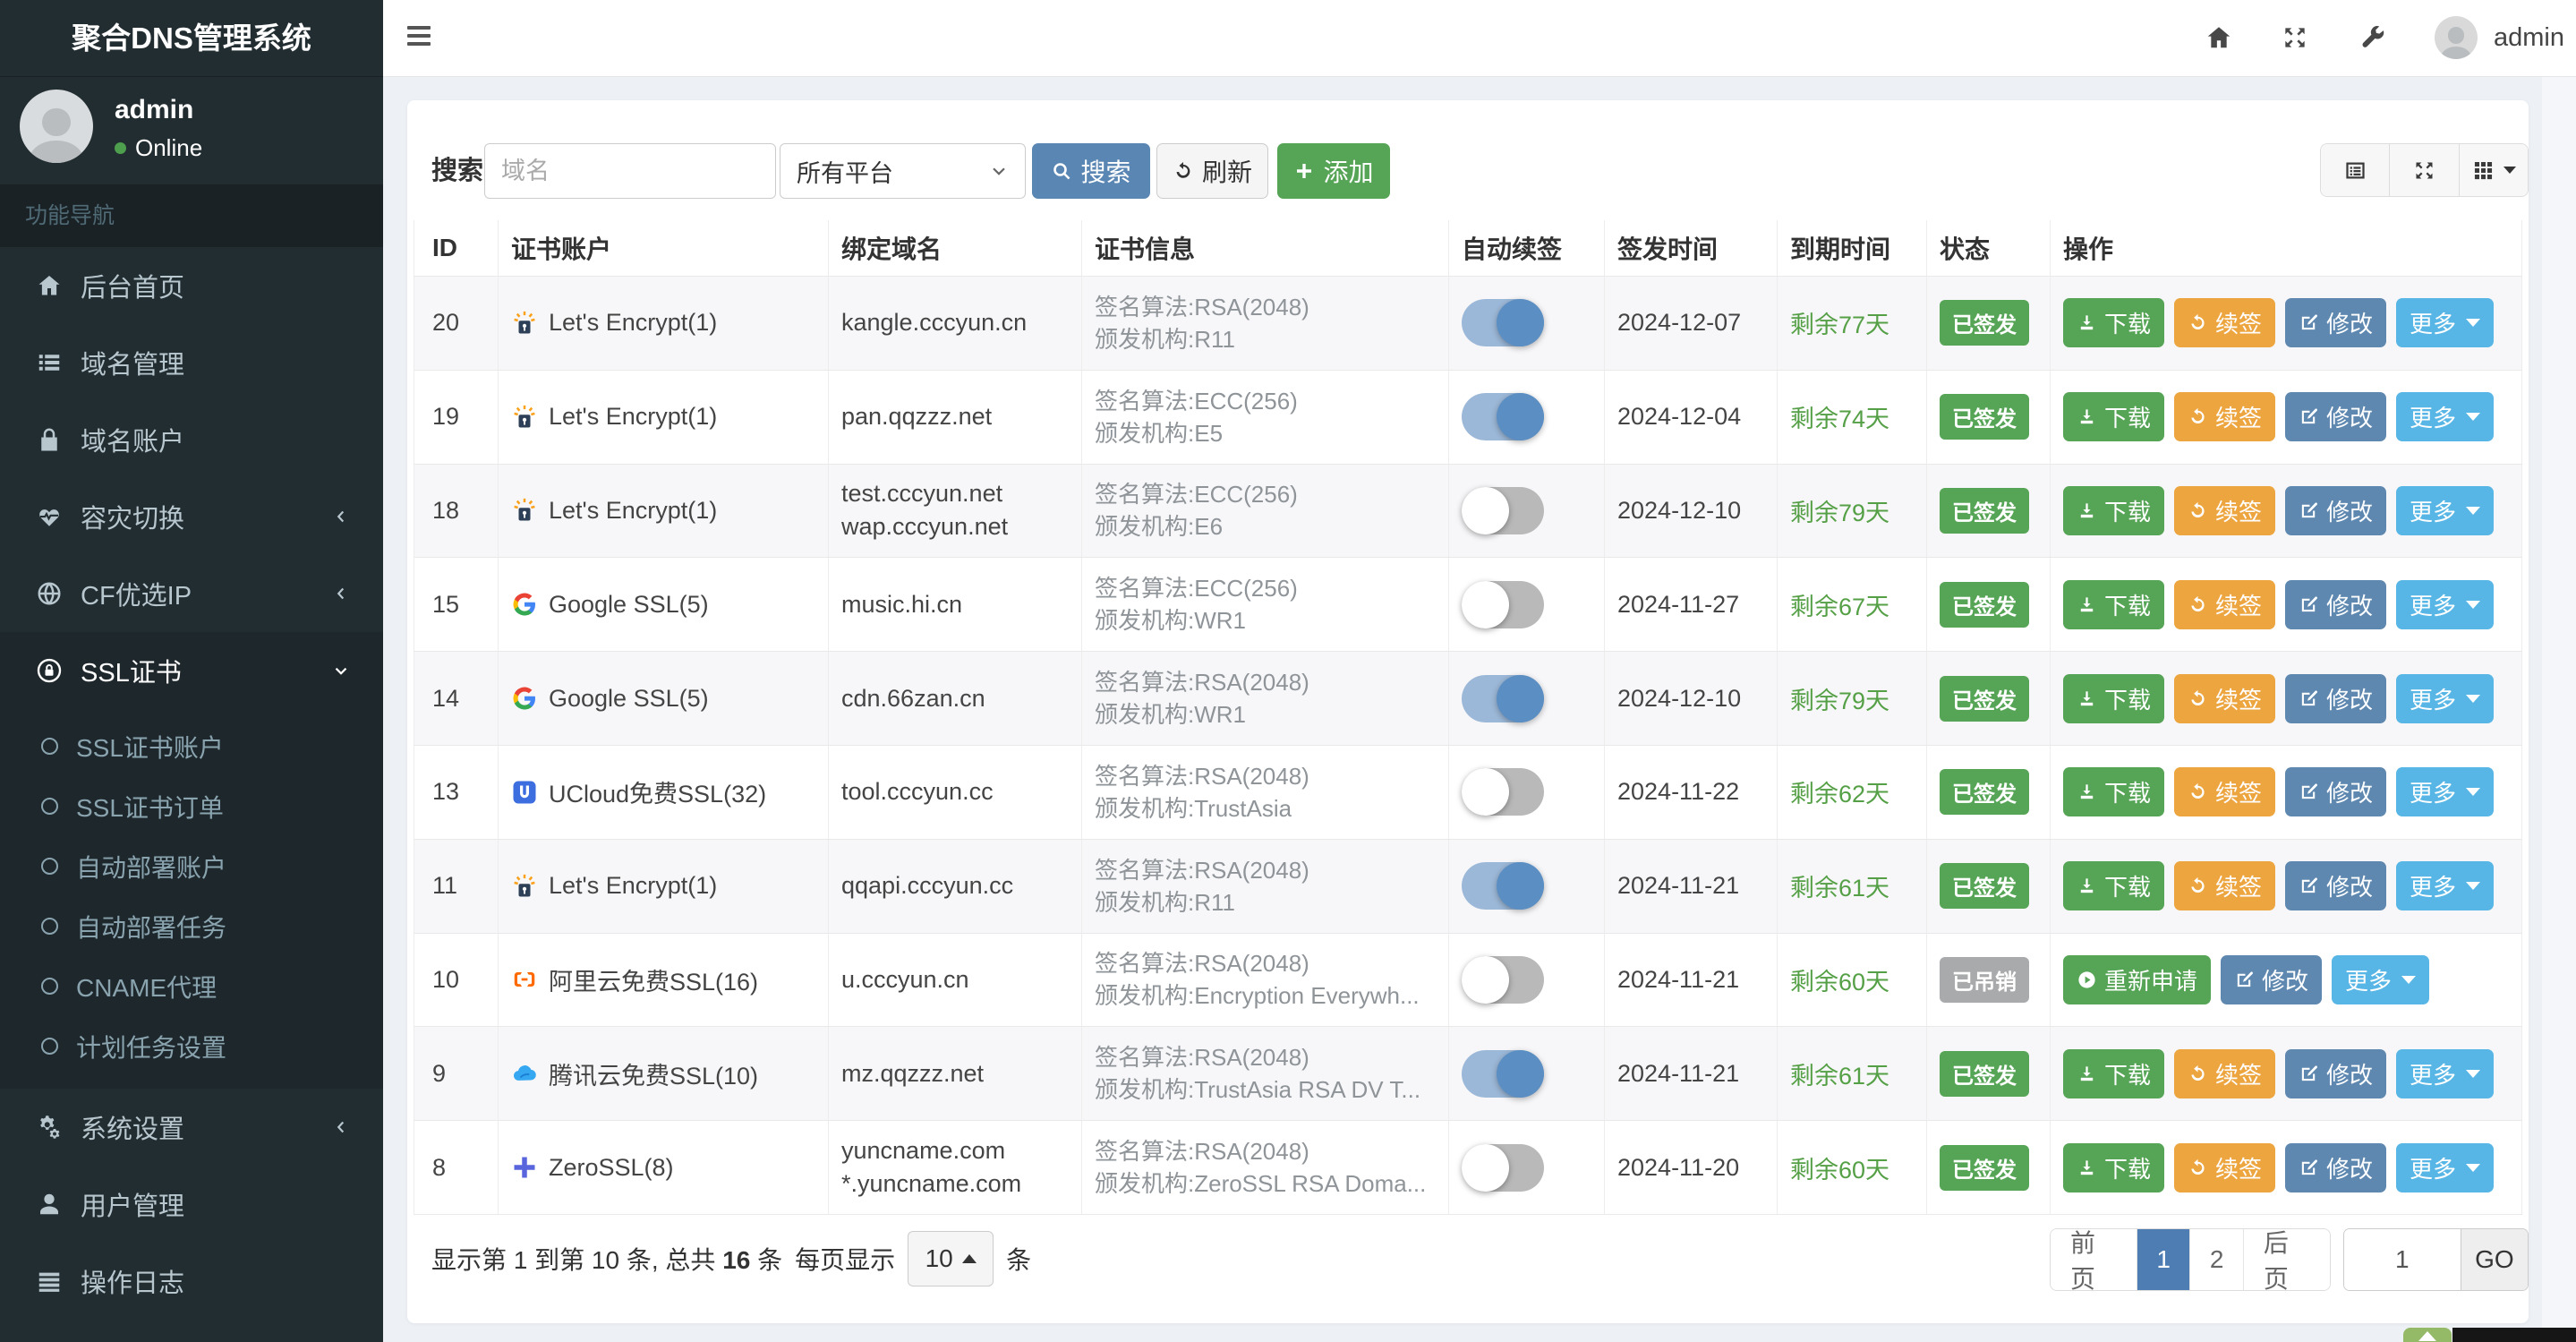 This screenshot has width=2576, height=1342. Describe the element at coordinates (191, 362) in the screenshot. I see `sidebar-item-1: 域名管理` at that location.